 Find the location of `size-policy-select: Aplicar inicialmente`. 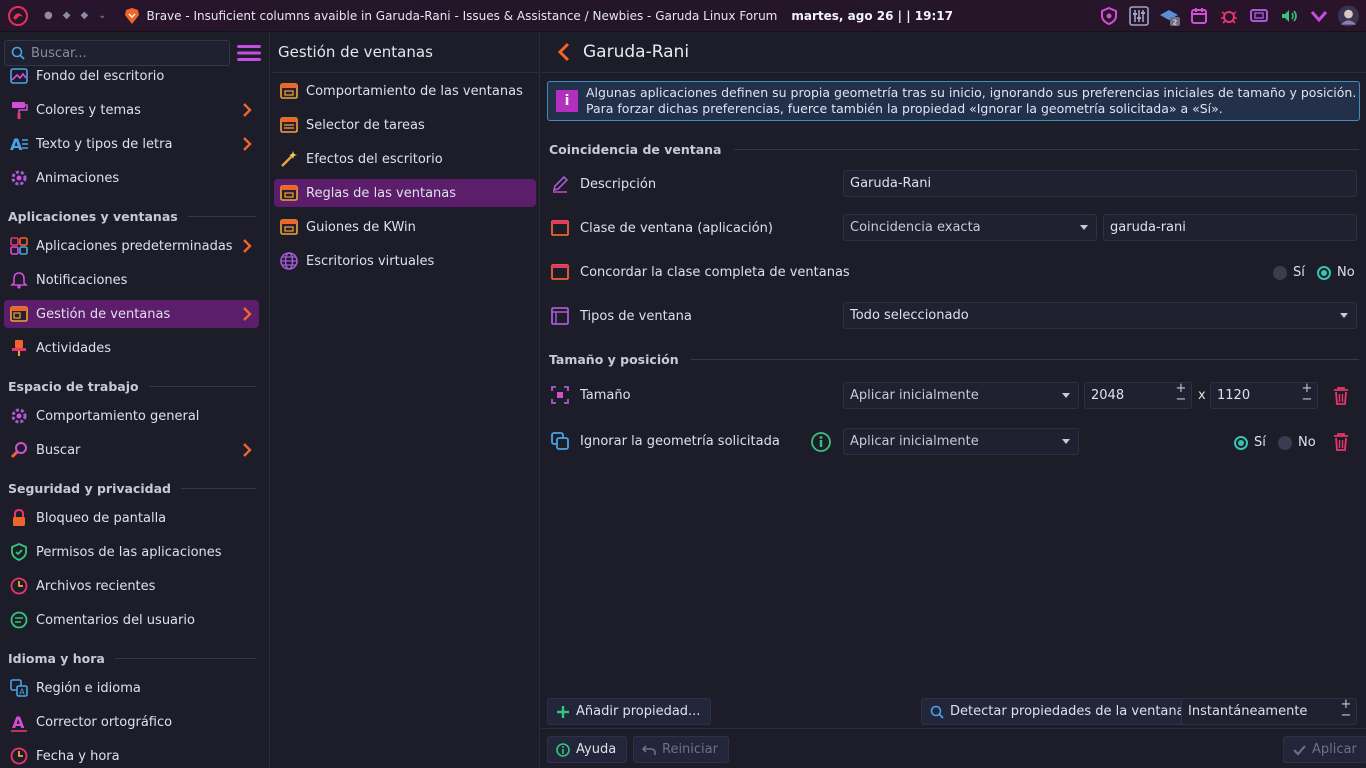

size-policy-select: Aplicar inicialmente is located at coordinates (961, 395).